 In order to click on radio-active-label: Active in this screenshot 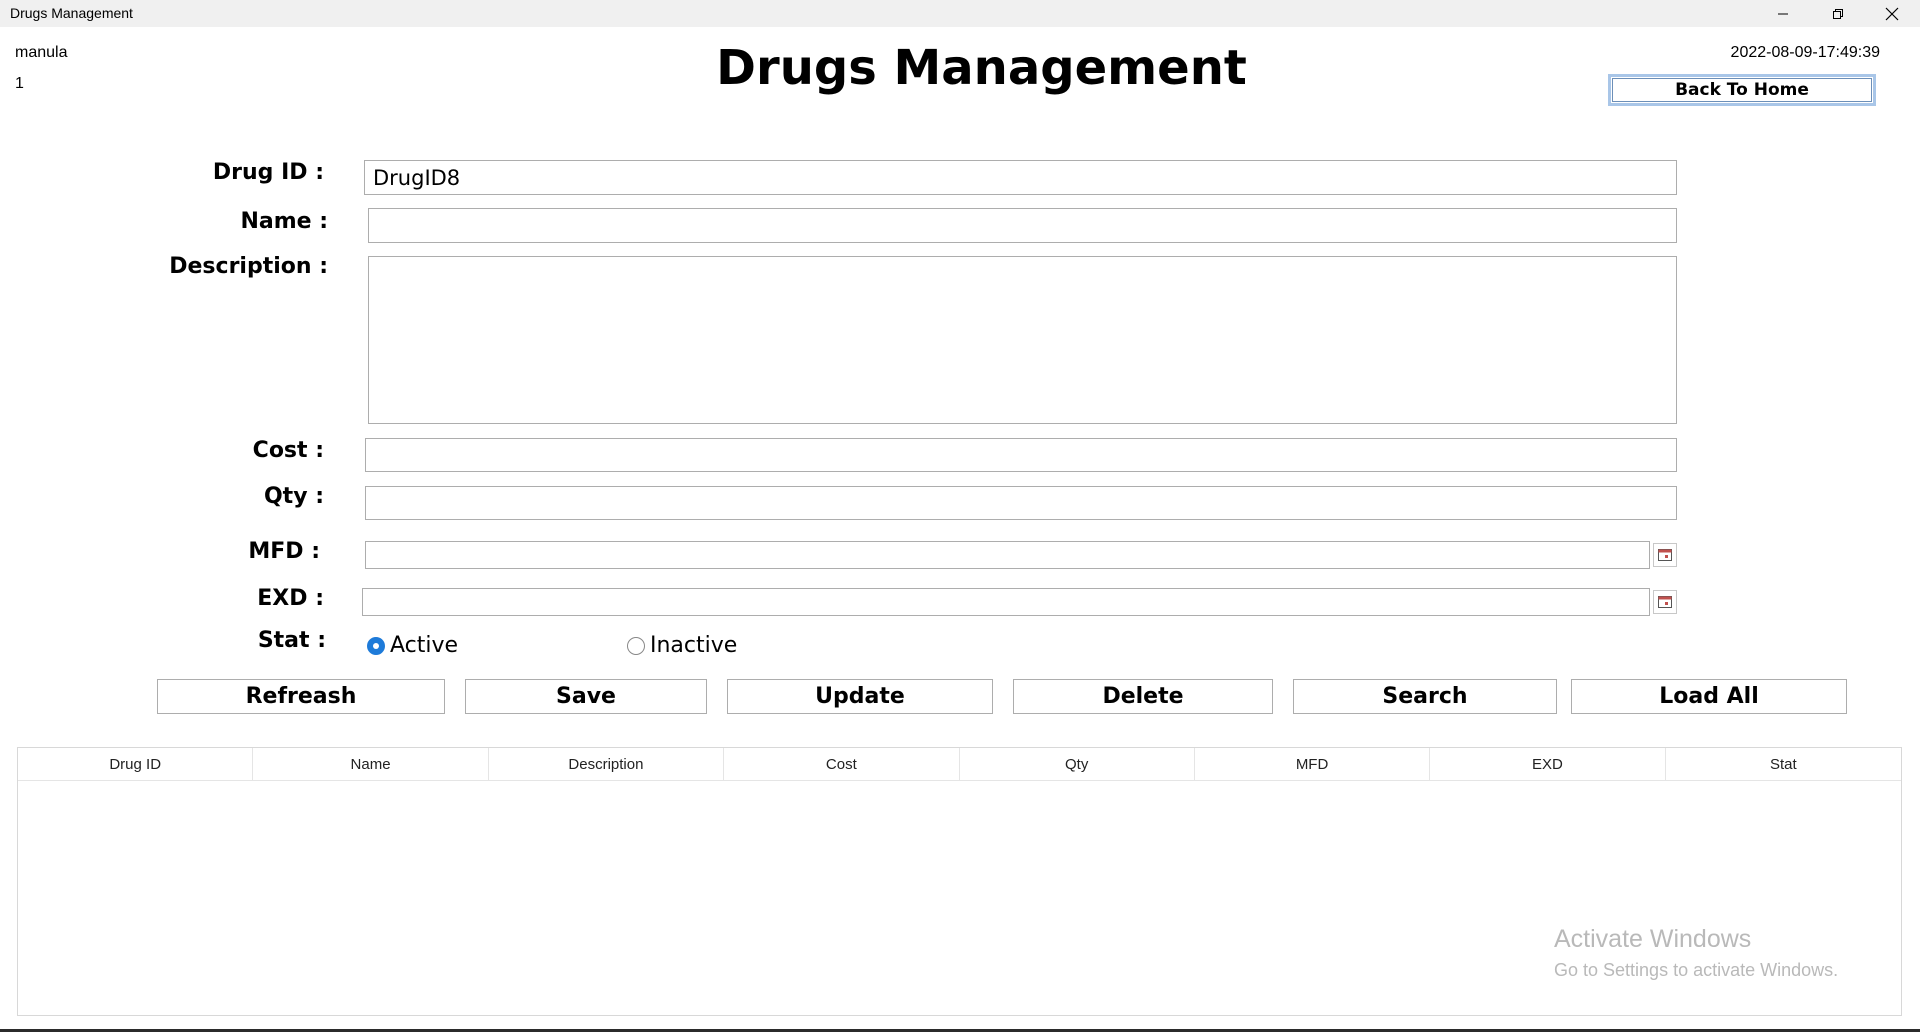, I will do `click(424, 645)`.